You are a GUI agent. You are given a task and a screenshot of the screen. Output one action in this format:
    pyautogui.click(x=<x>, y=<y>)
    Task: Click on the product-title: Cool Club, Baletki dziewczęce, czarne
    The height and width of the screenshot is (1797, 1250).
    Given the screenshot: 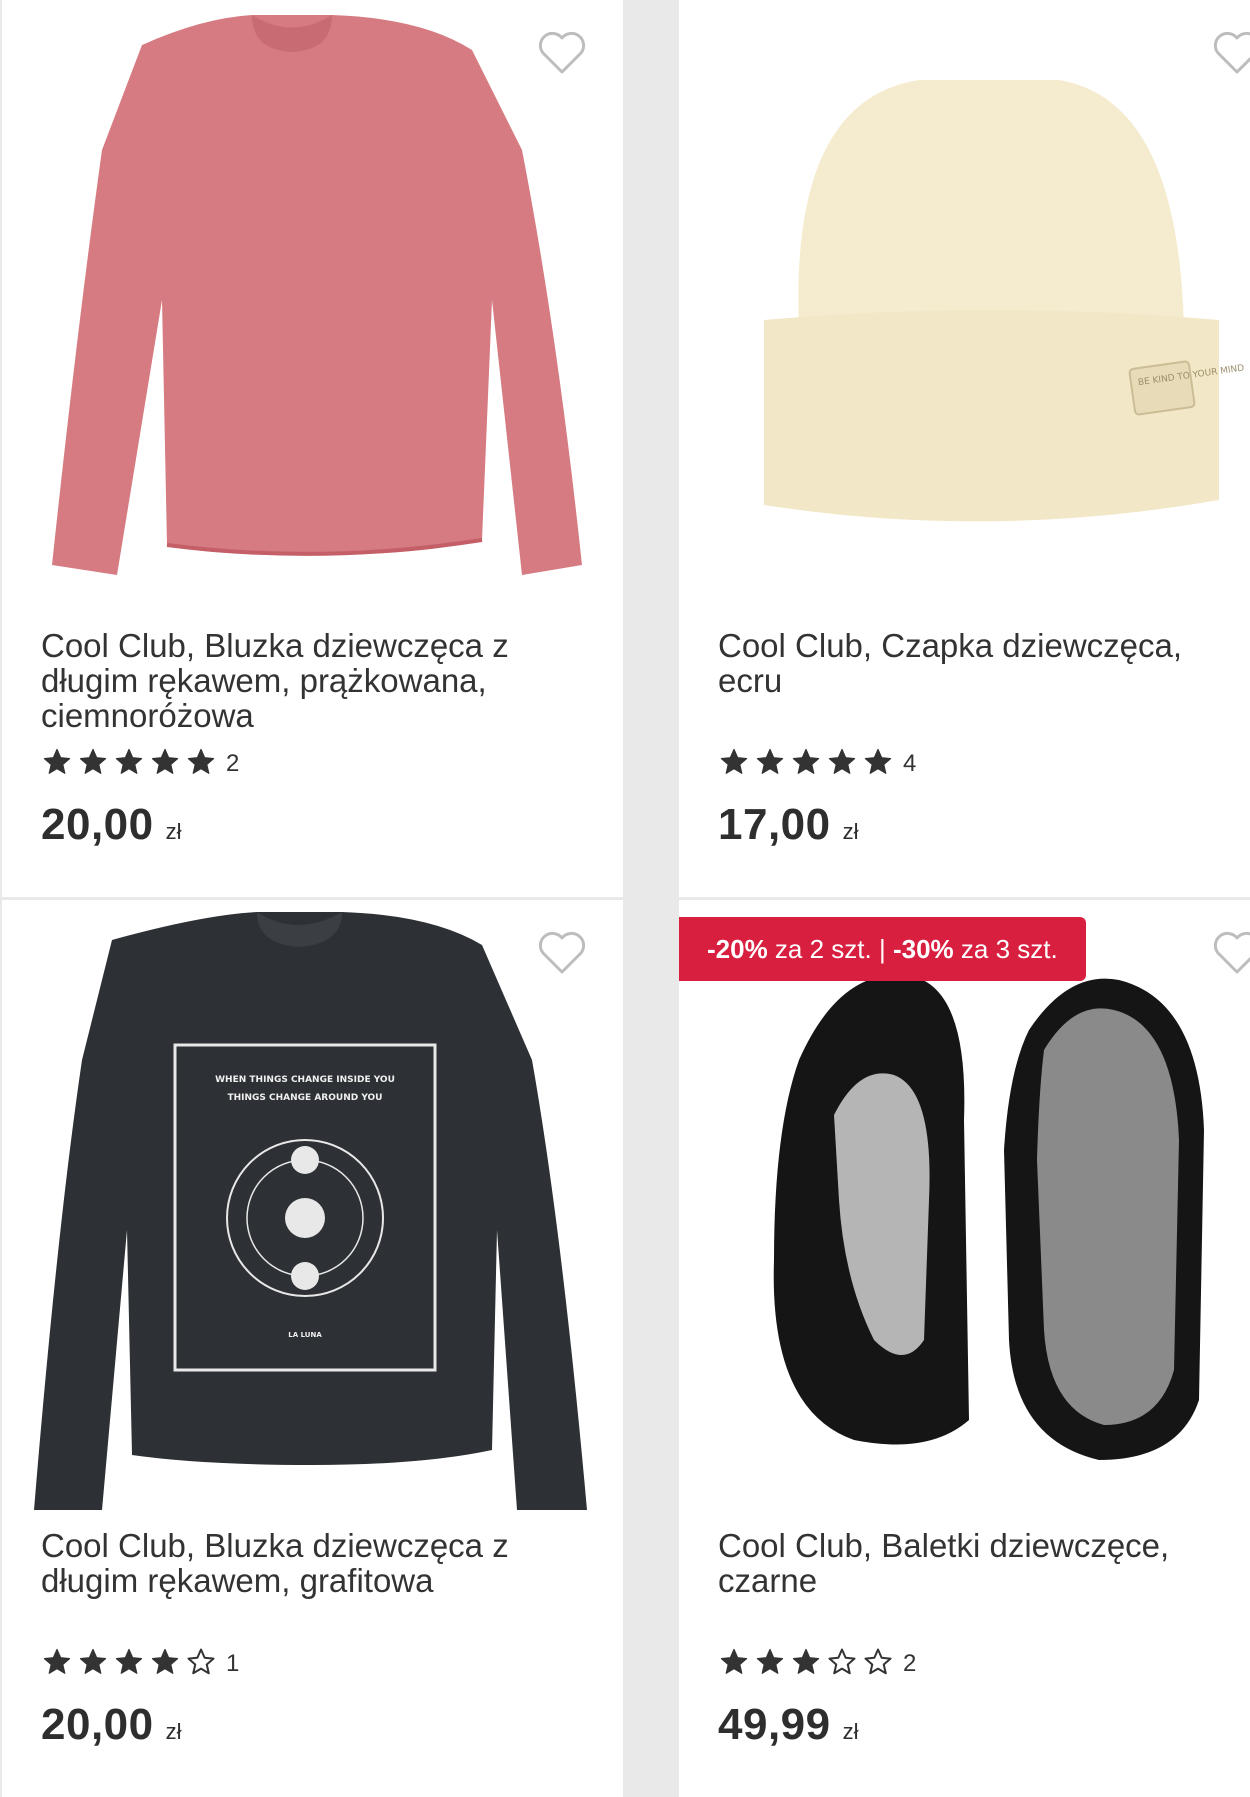 What is the action you would take?
    pyautogui.click(x=983, y=1563)
    